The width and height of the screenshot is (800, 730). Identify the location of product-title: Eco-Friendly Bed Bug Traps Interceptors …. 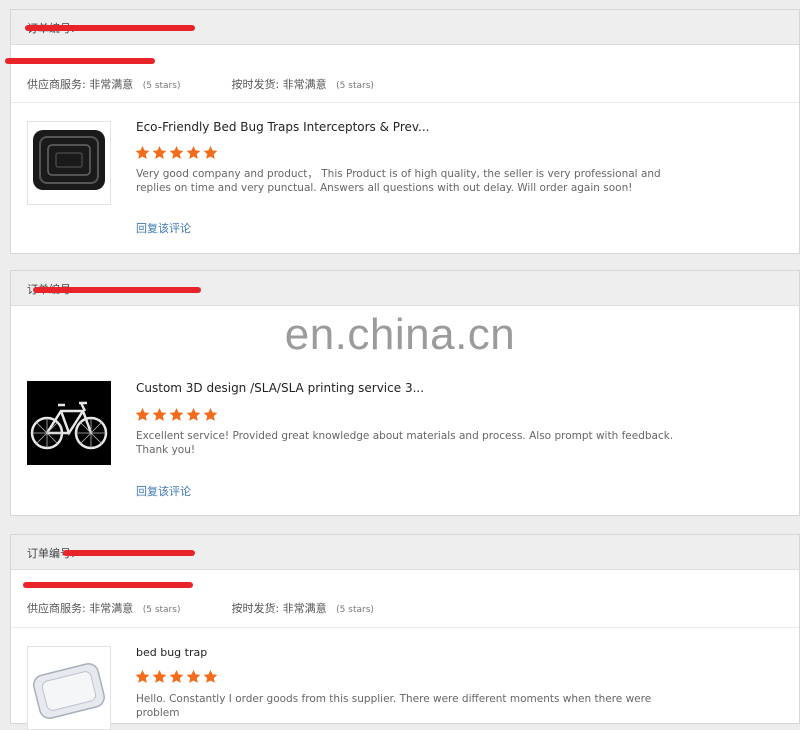
(283, 127).